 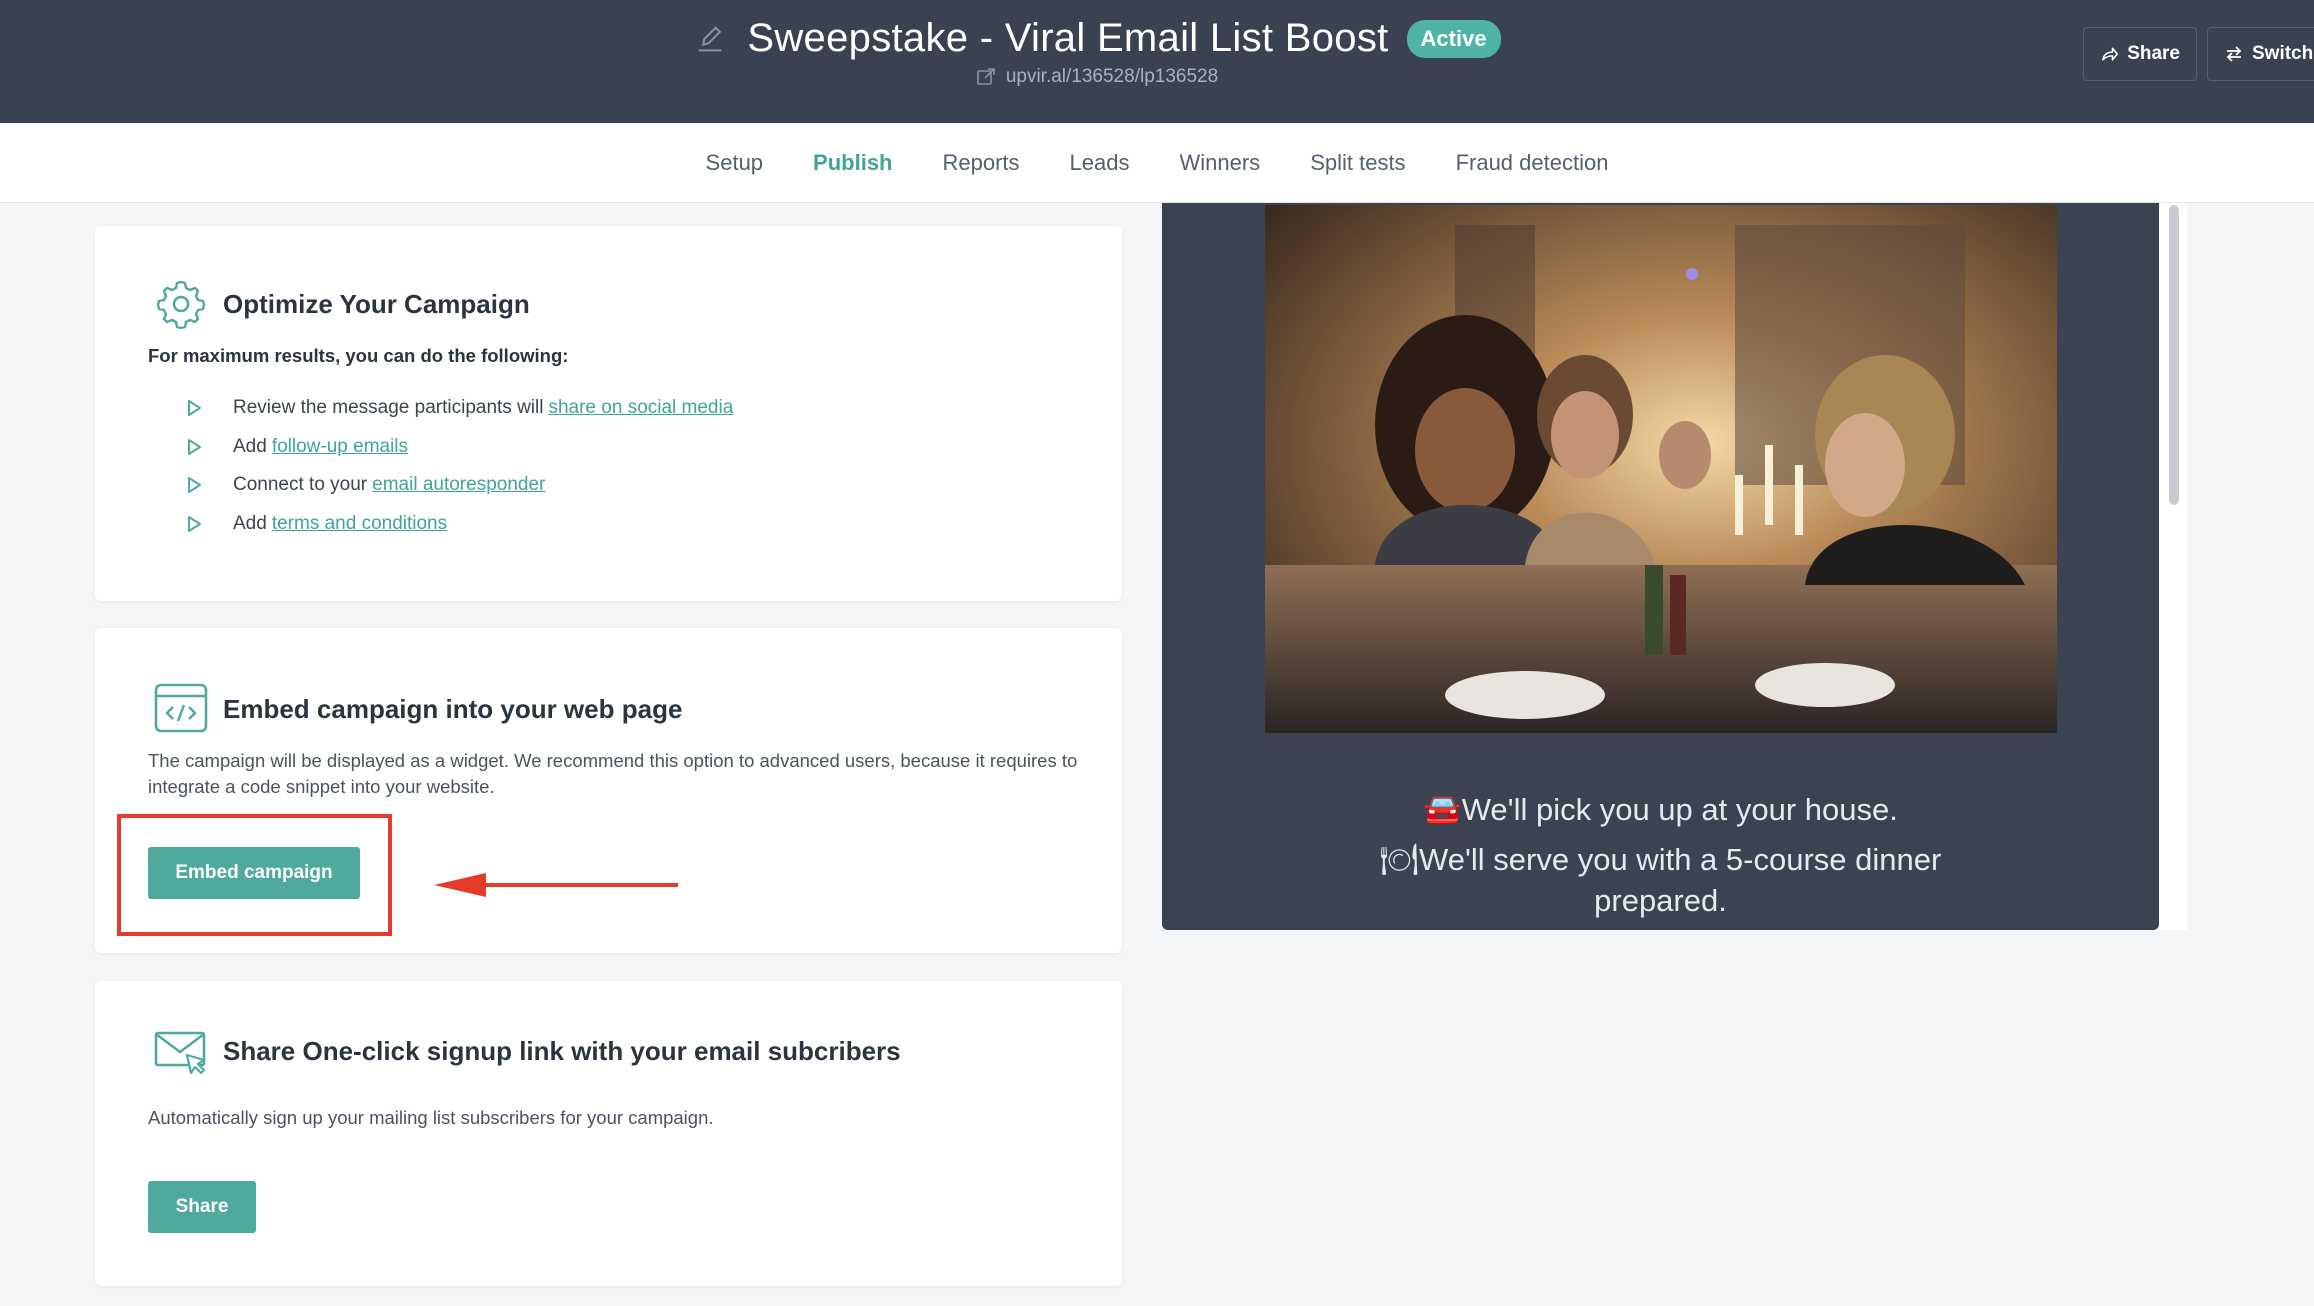 What do you see at coordinates (181, 305) in the screenshot?
I see `gear-icon` at bounding box center [181, 305].